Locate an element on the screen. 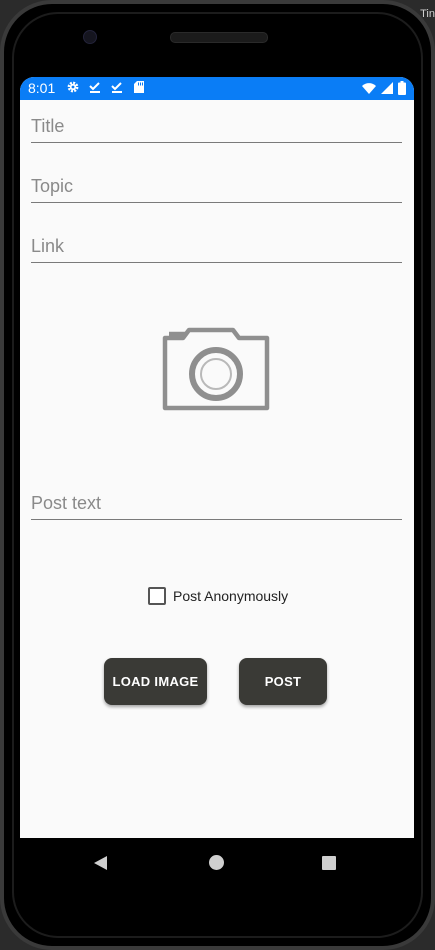  anonymous-label: Post Anonymously is located at coordinates (231, 596).